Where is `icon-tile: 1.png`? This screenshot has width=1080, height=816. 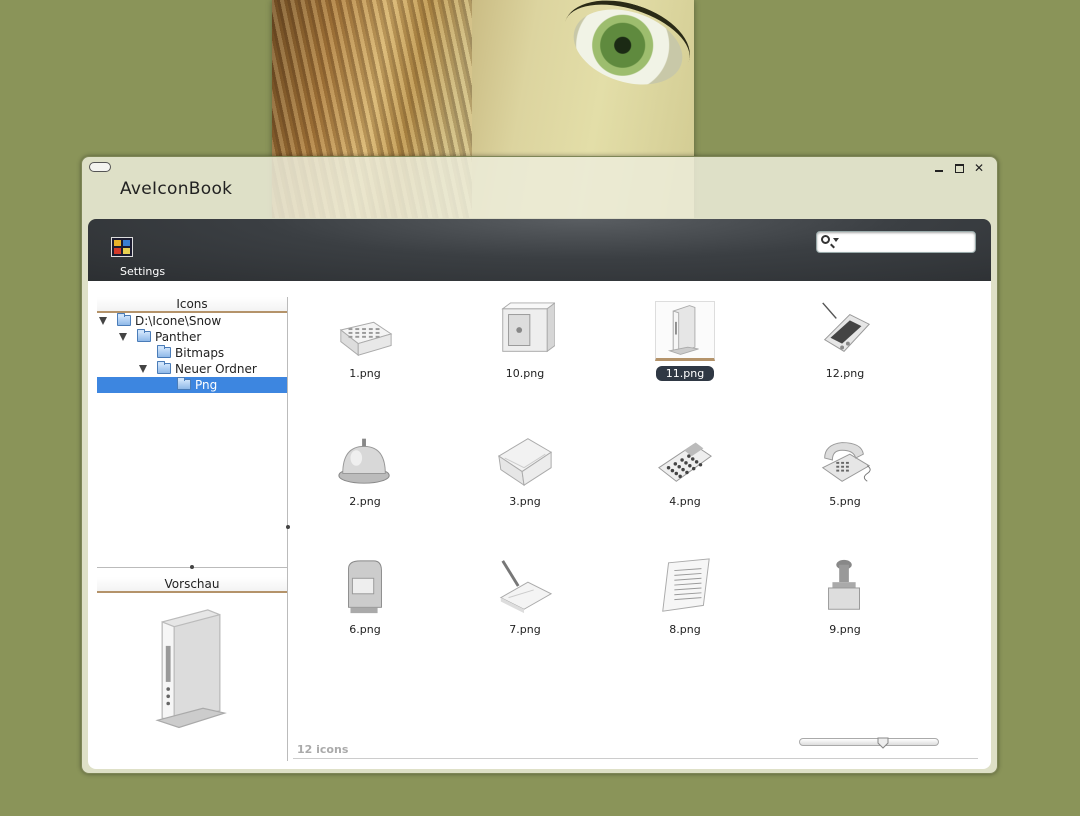
icon-tile: 1.png is located at coordinates (365, 347).